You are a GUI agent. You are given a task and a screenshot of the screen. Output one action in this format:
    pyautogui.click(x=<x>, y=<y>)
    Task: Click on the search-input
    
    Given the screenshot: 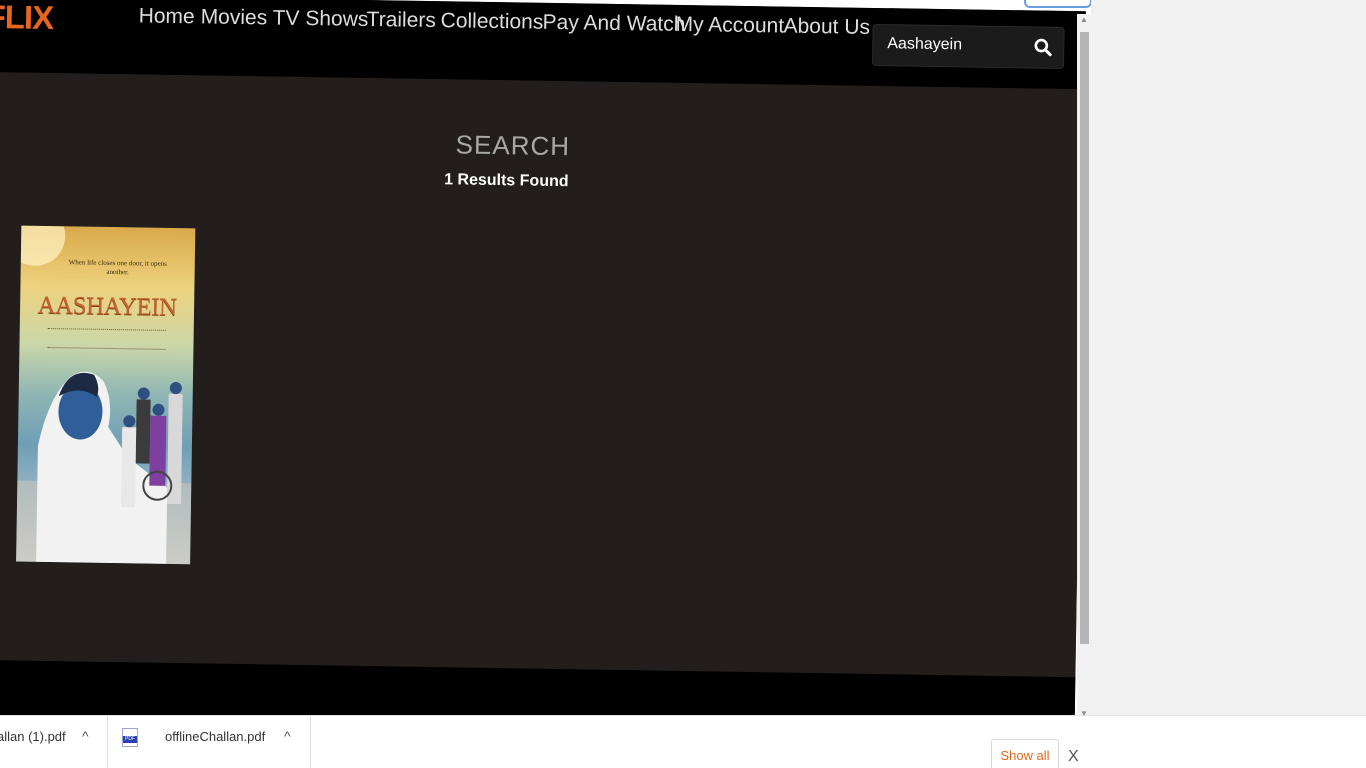 What is the action you would take?
    pyautogui.click(x=957, y=45)
    